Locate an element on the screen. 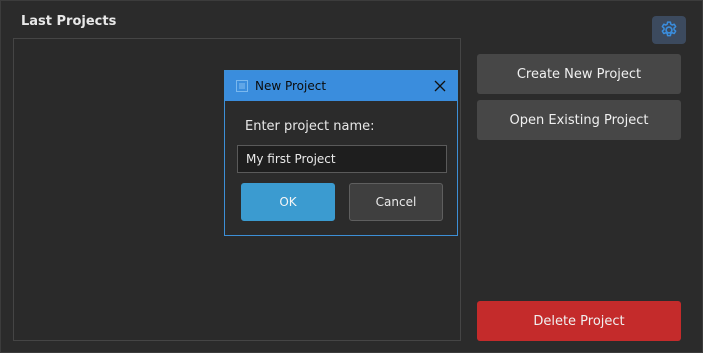 Image resolution: width=703 pixels, height=353 pixels. section-title: Last Projects is located at coordinates (69, 21).